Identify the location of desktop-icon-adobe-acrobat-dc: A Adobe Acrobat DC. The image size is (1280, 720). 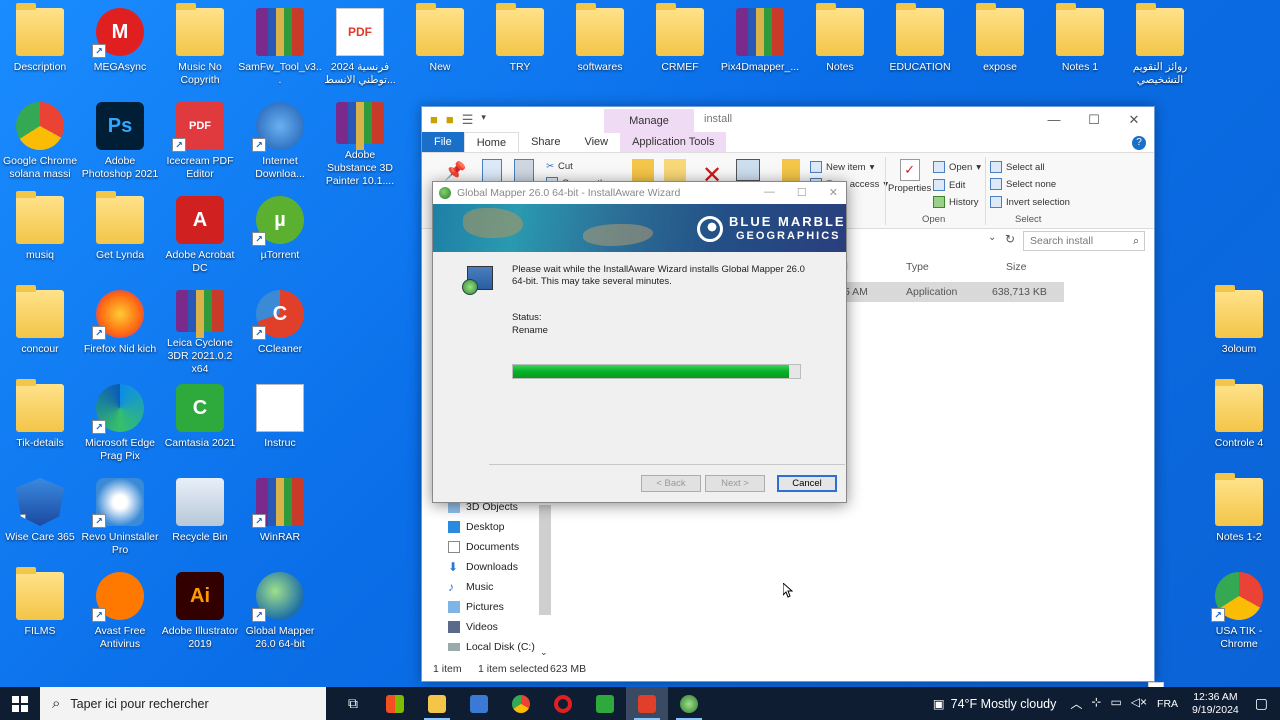
(200, 237).